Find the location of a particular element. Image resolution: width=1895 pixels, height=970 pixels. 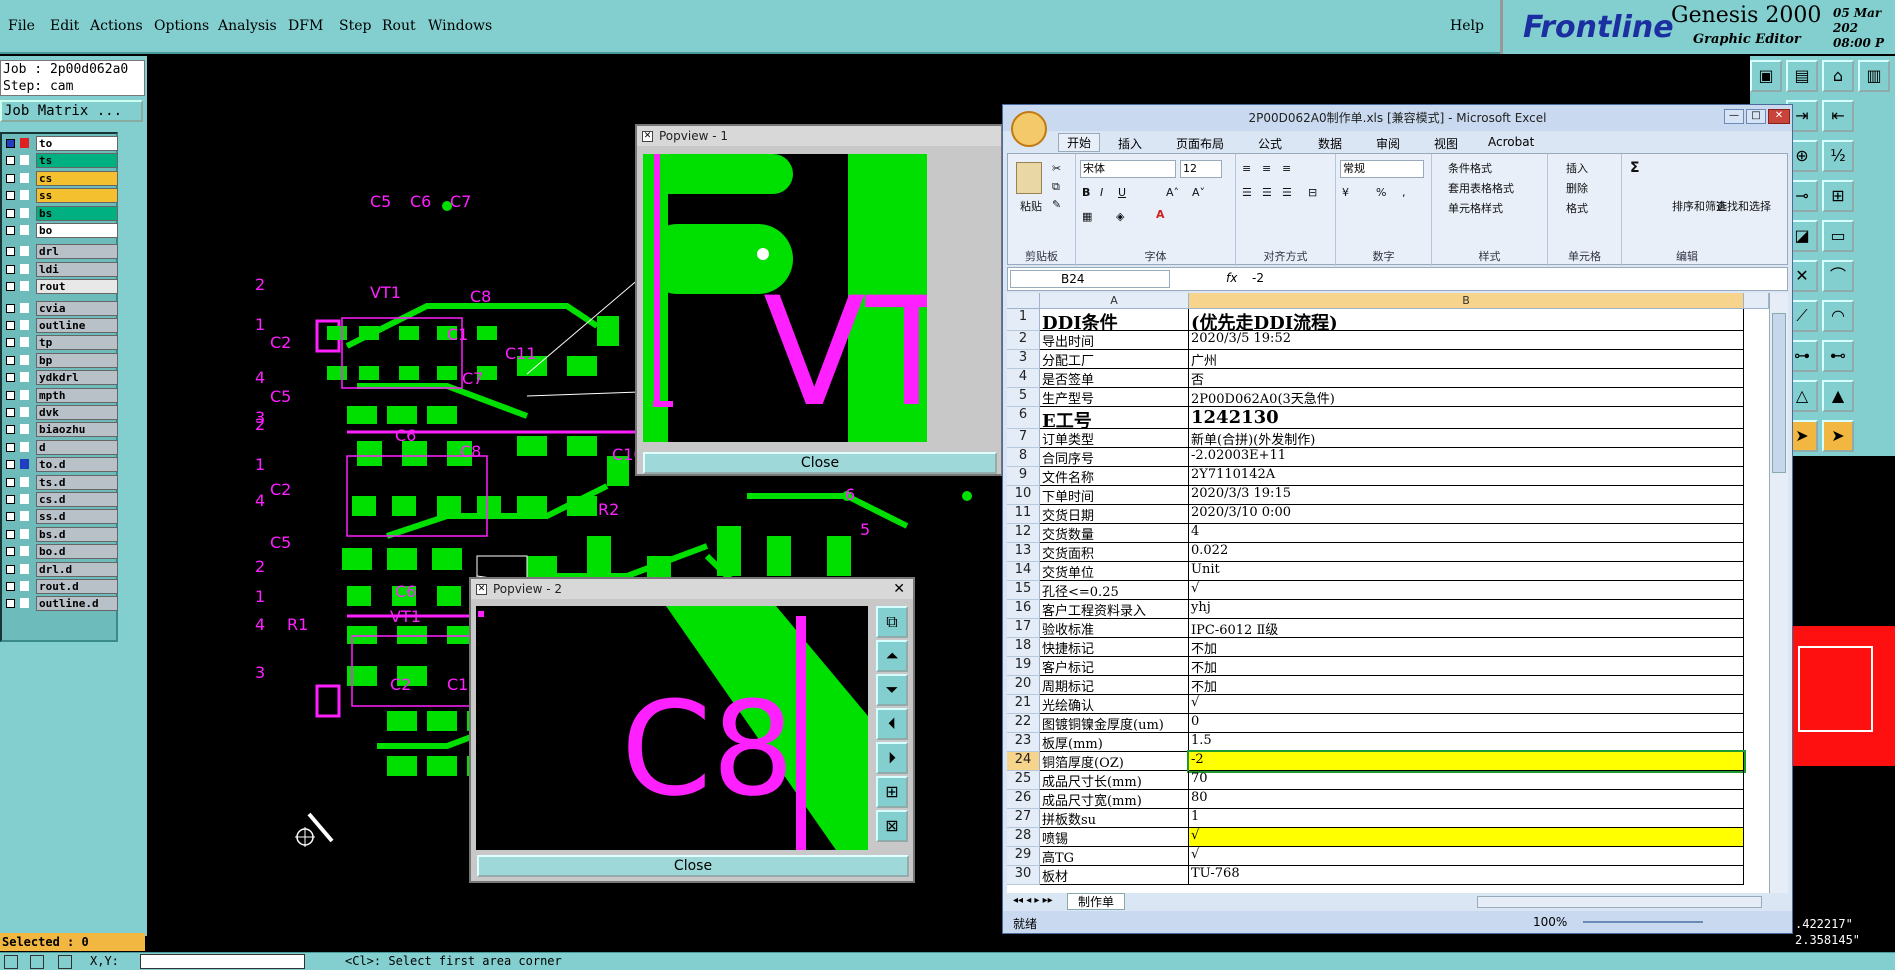

layer-row: ts.d is located at coordinates (61, 482).